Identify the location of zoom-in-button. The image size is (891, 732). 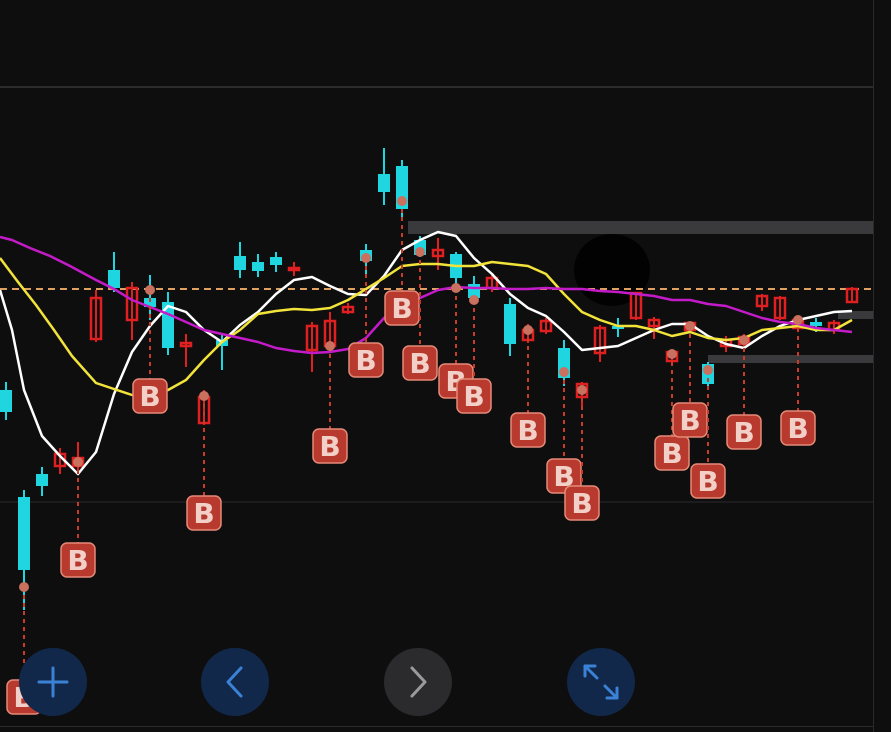
(53, 682).